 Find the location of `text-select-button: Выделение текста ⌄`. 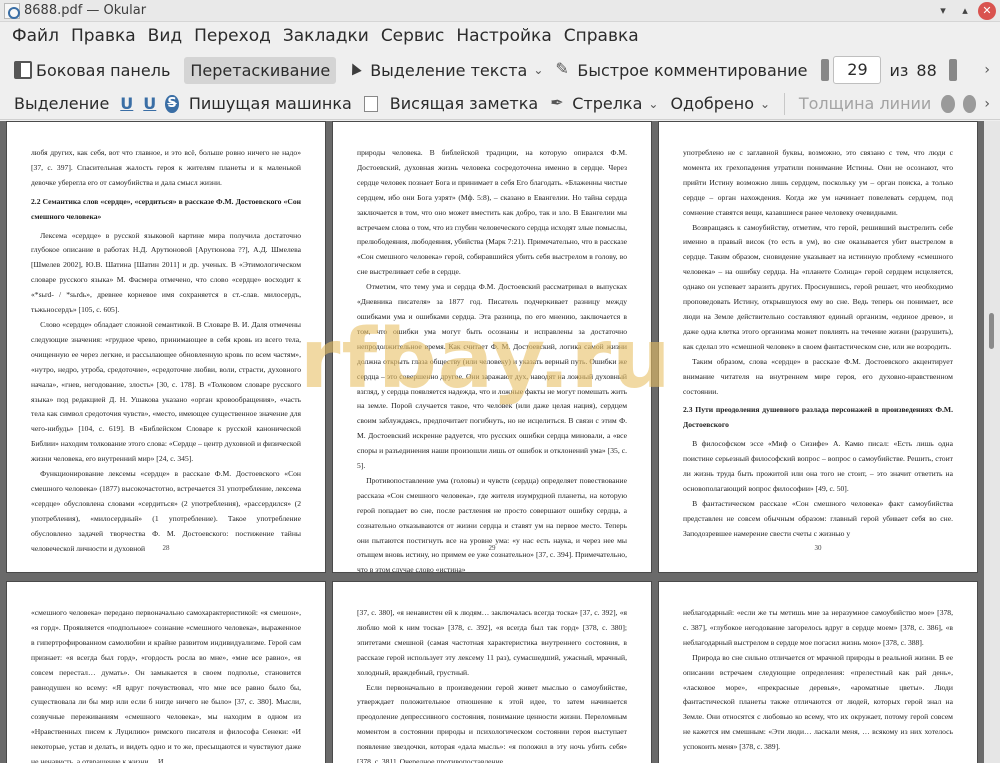

text-select-button: Выделение текста ⌄ is located at coordinates (445, 70).